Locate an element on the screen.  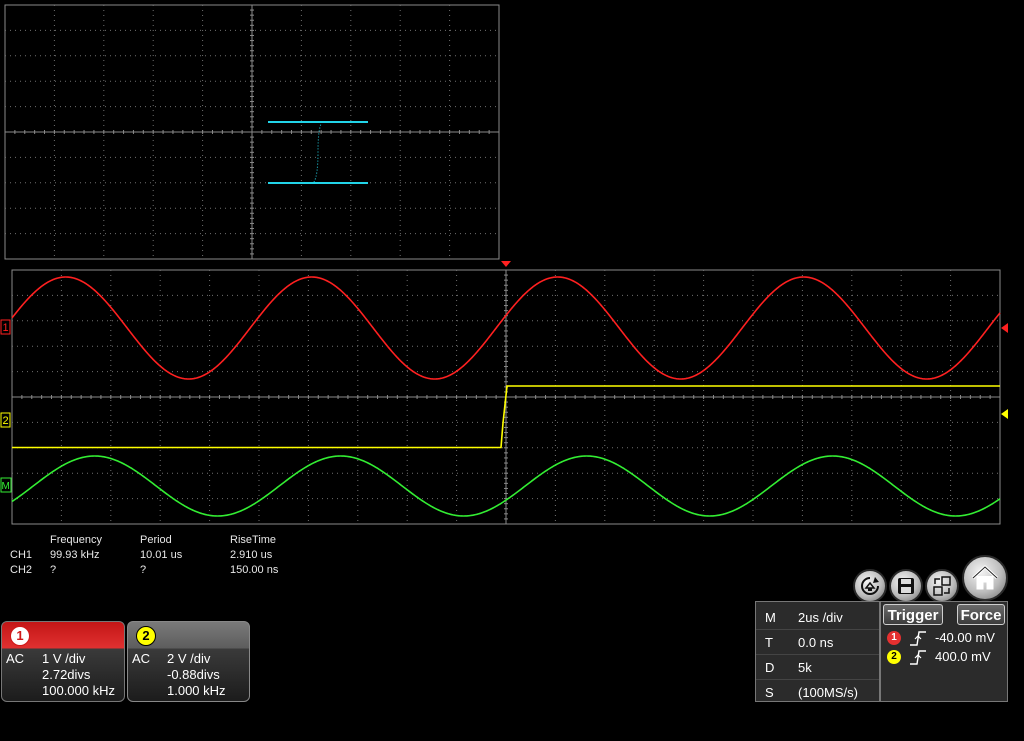
timebase-offset: 0.0 ns is located at coordinates (816, 642).